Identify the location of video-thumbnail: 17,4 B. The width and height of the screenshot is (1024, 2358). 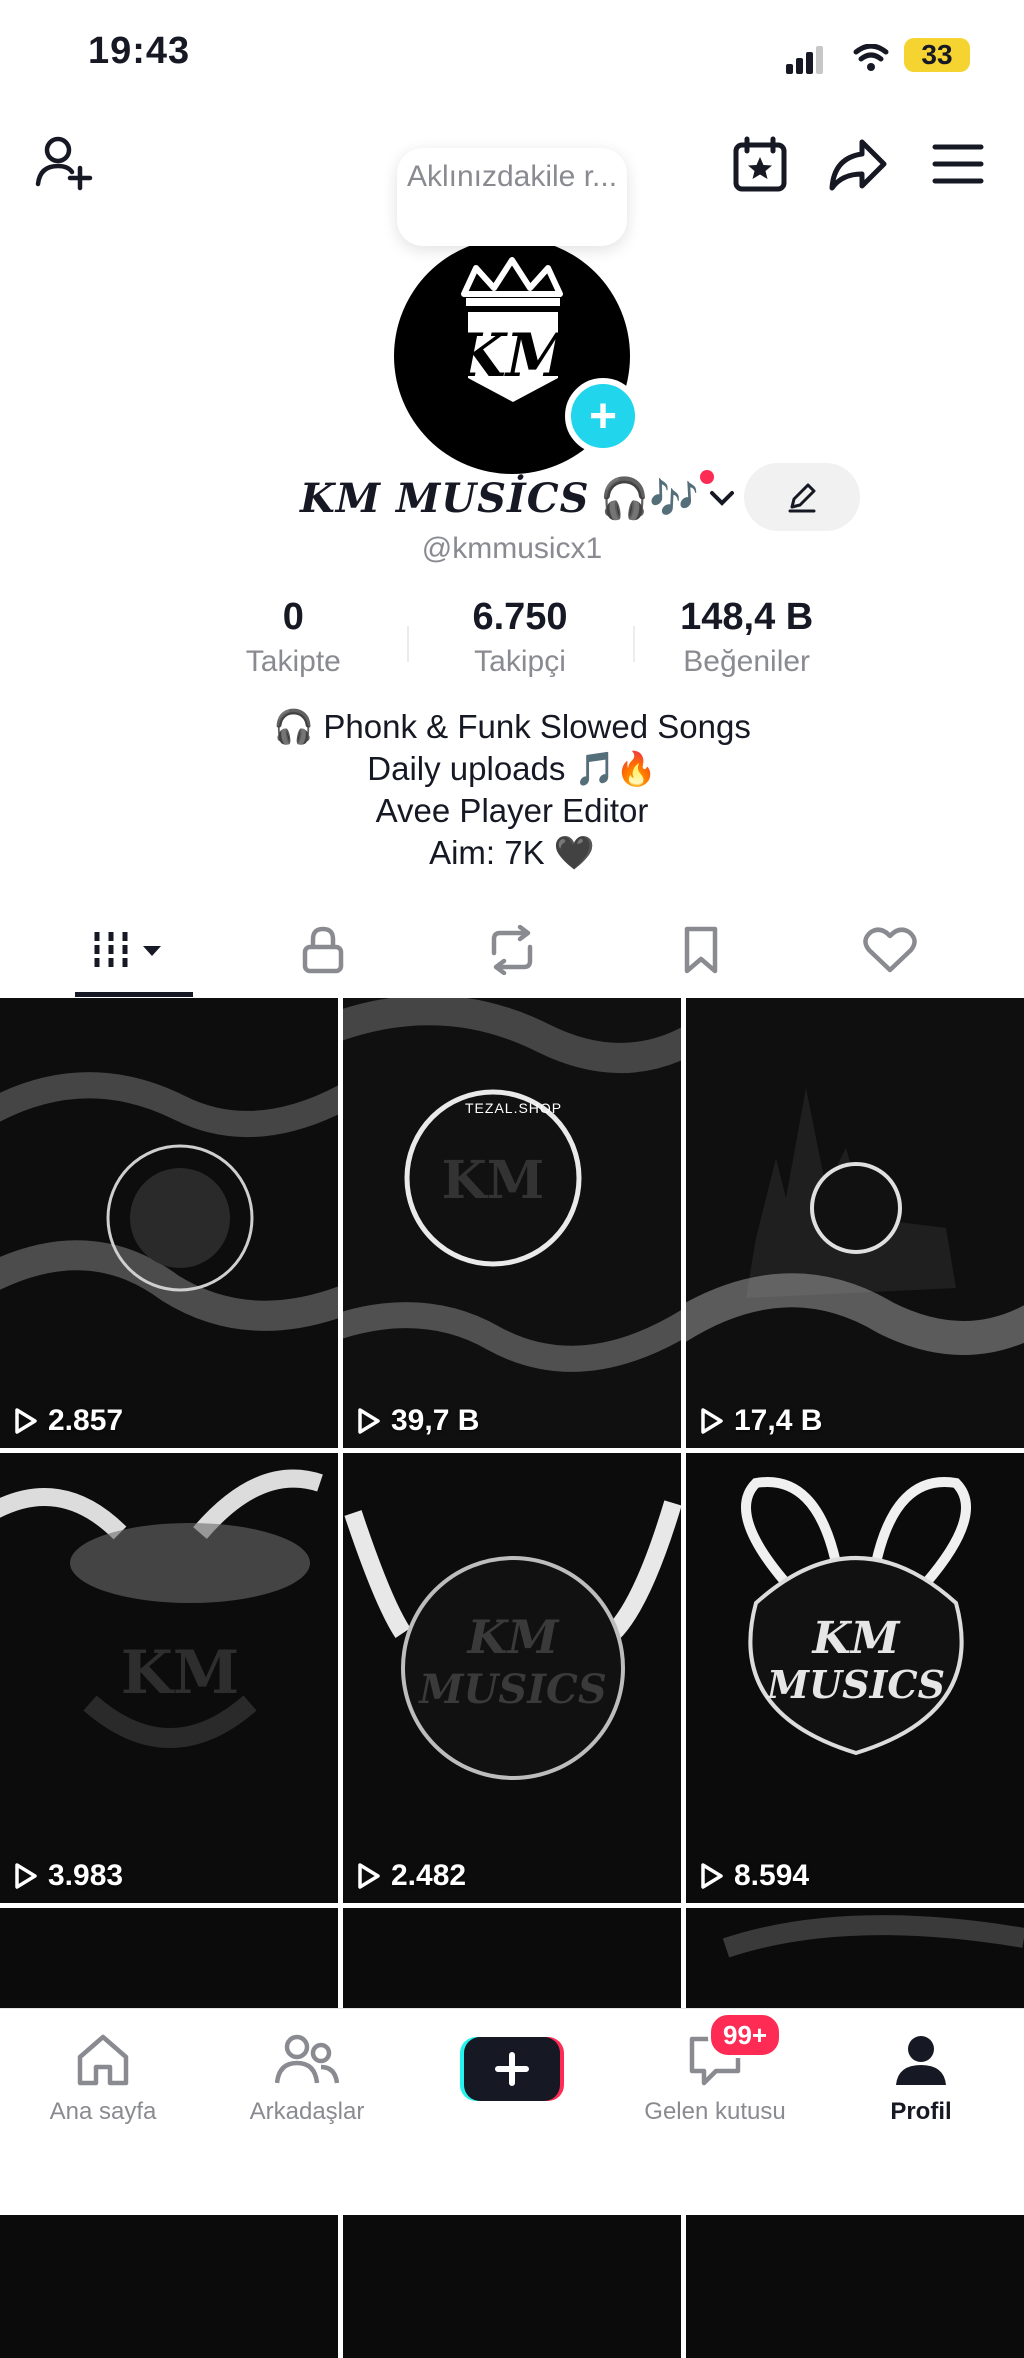
(855, 1223).